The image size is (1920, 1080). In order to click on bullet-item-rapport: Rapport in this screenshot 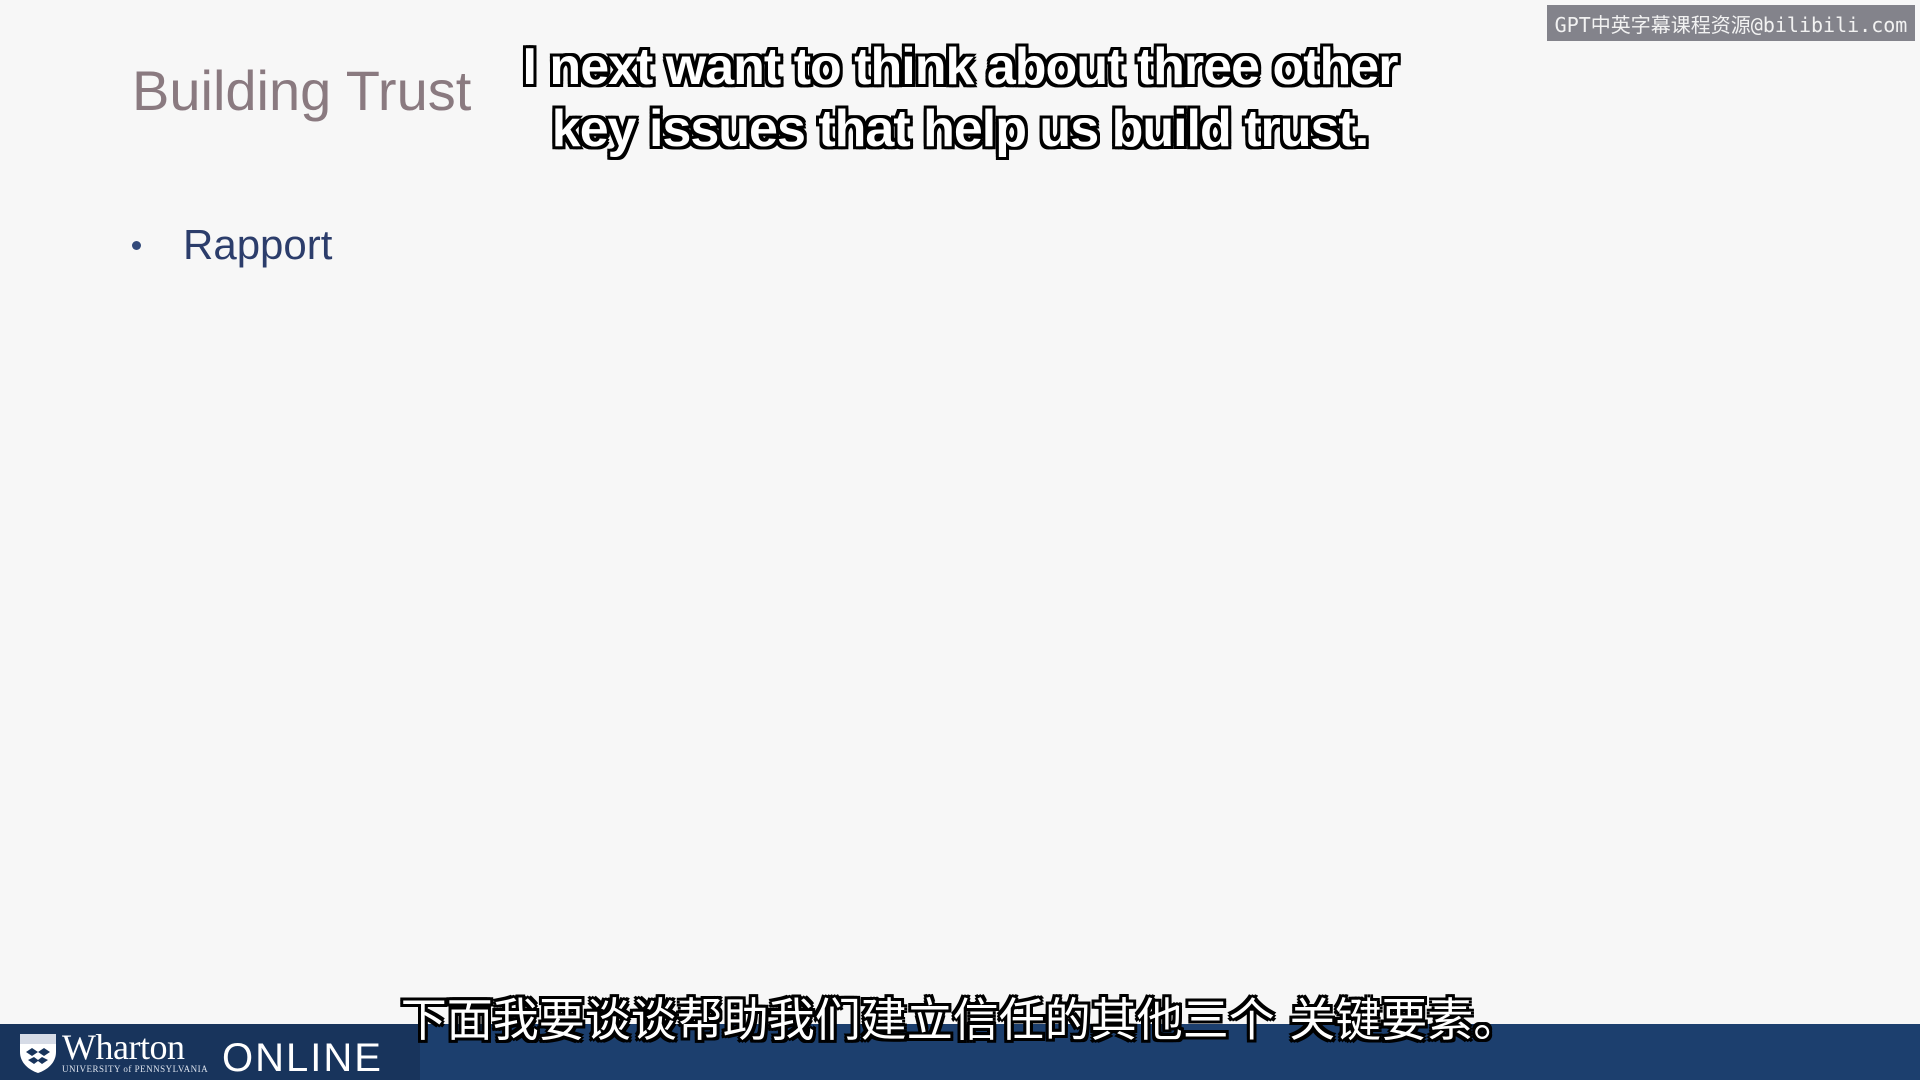, I will do `click(232, 245)`.